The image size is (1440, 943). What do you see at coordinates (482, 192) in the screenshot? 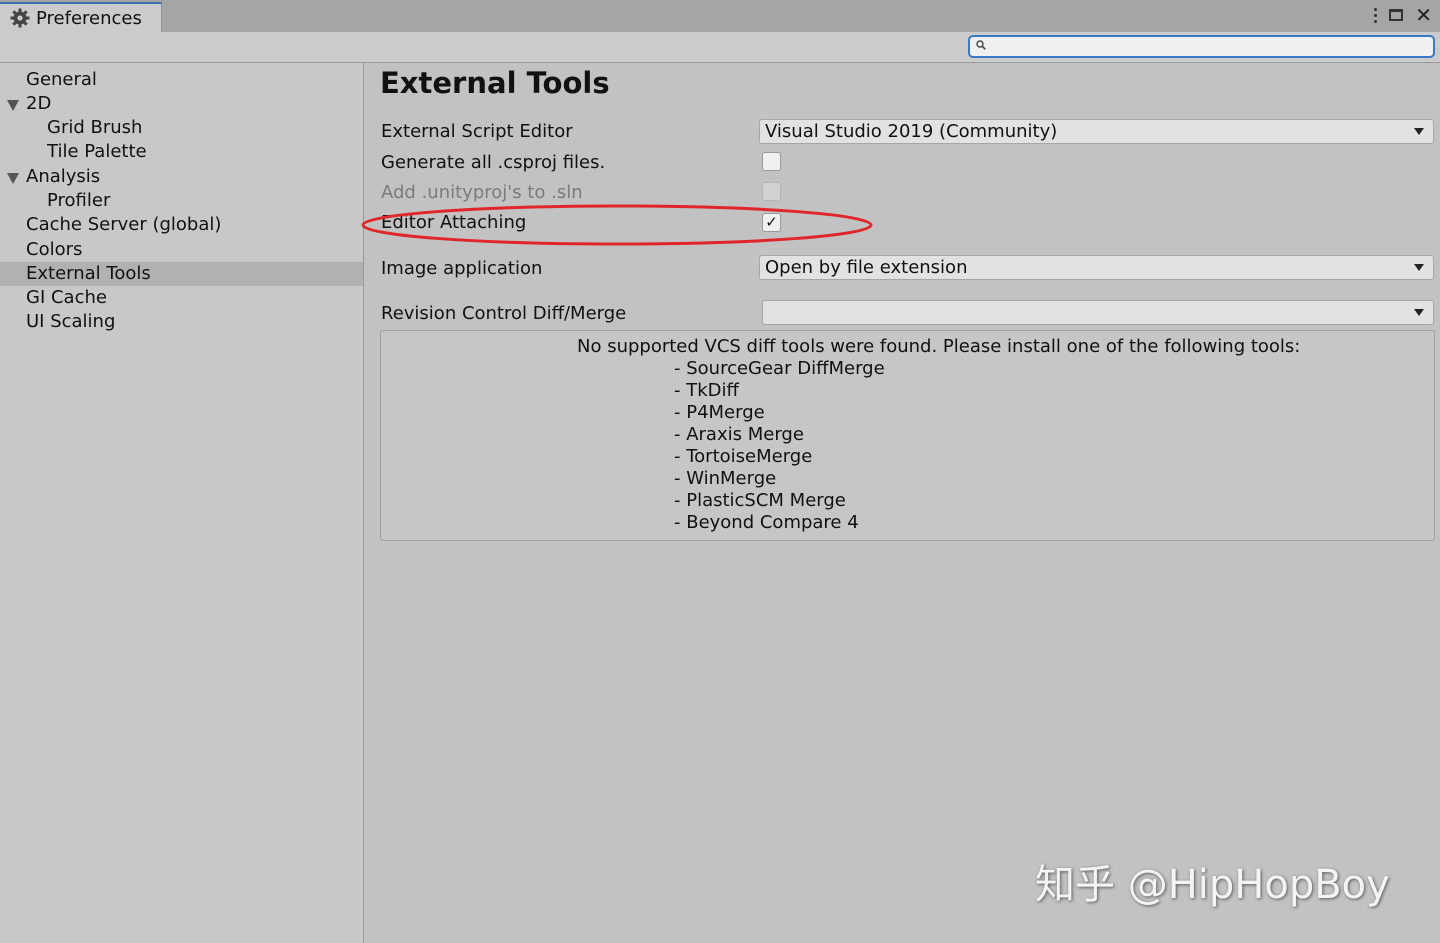
I see `add-unityproj-label: Add .unityproj's to .sln` at bounding box center [482, 192].